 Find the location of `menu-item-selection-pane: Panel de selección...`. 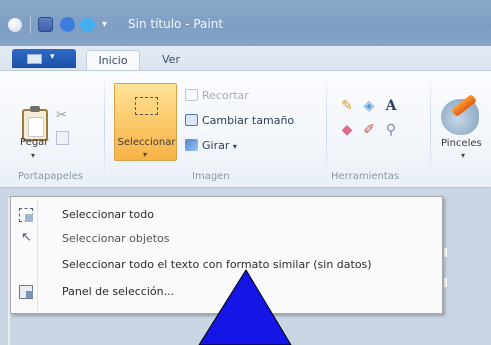

menu-item-selection-pane: Panel de selección... is located at coordinates (226, 292).